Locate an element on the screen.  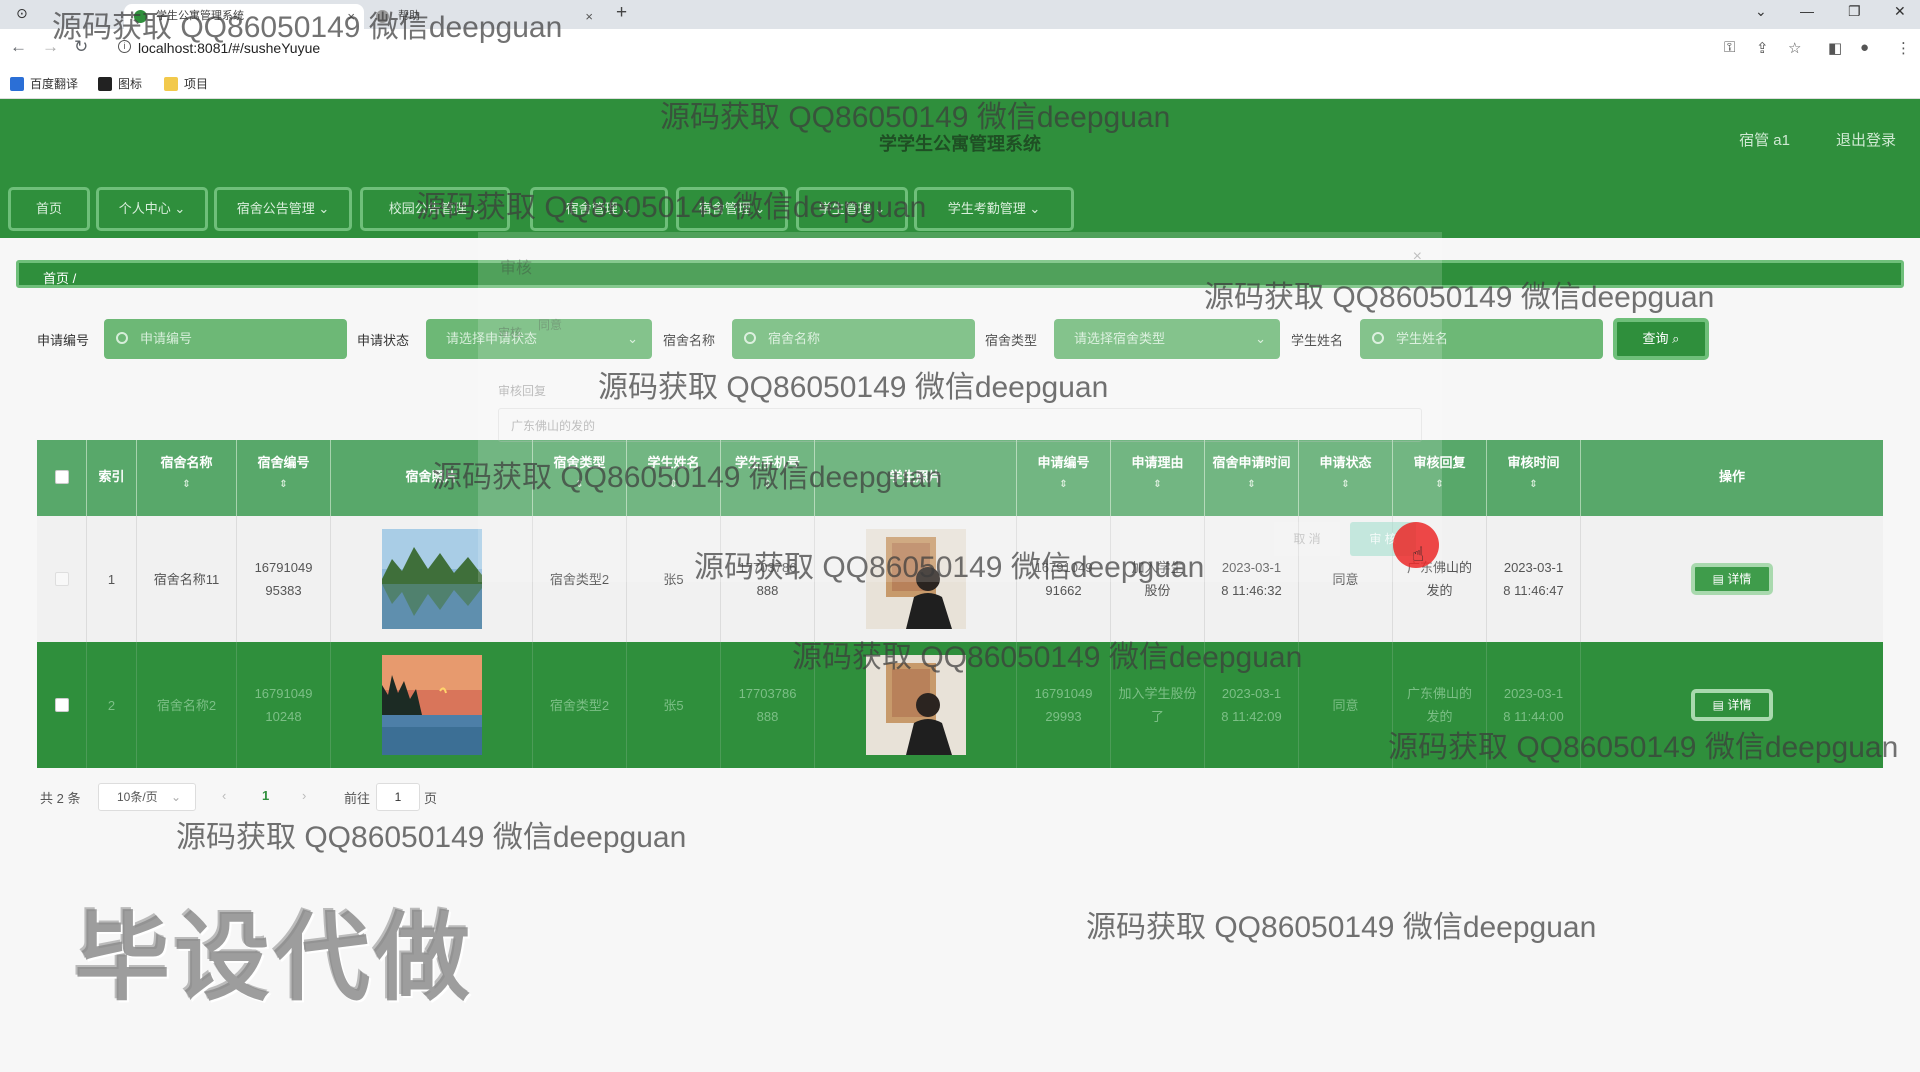
cell-index: 2 is located at coordinates (112, 705).